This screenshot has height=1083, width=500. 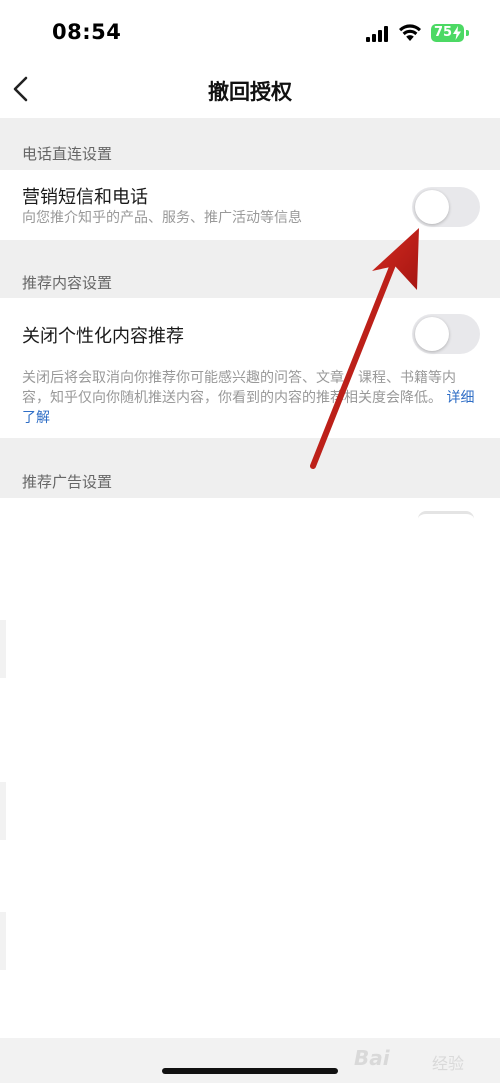 I want to click on status-time: 08:54, so click(x=87, y=32).